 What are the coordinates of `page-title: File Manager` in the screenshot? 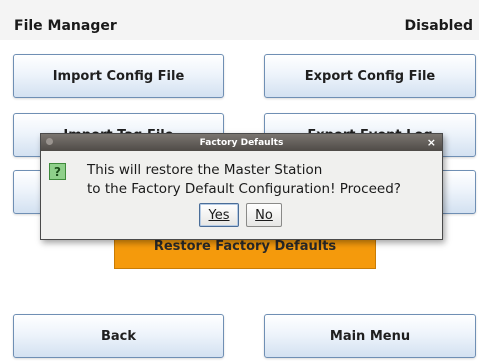 It's located at (65, 26).